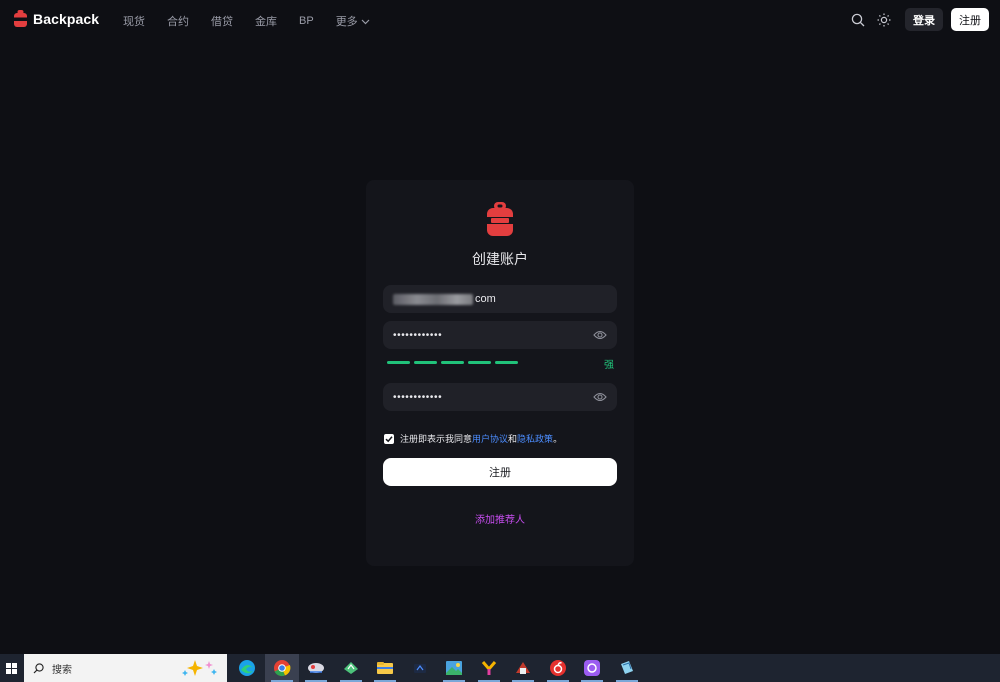 This screenshot has height=682, width=1000. I want to click on main-nav: 现货 合约 借贷 金库 BP 更多, so click(257, 21).